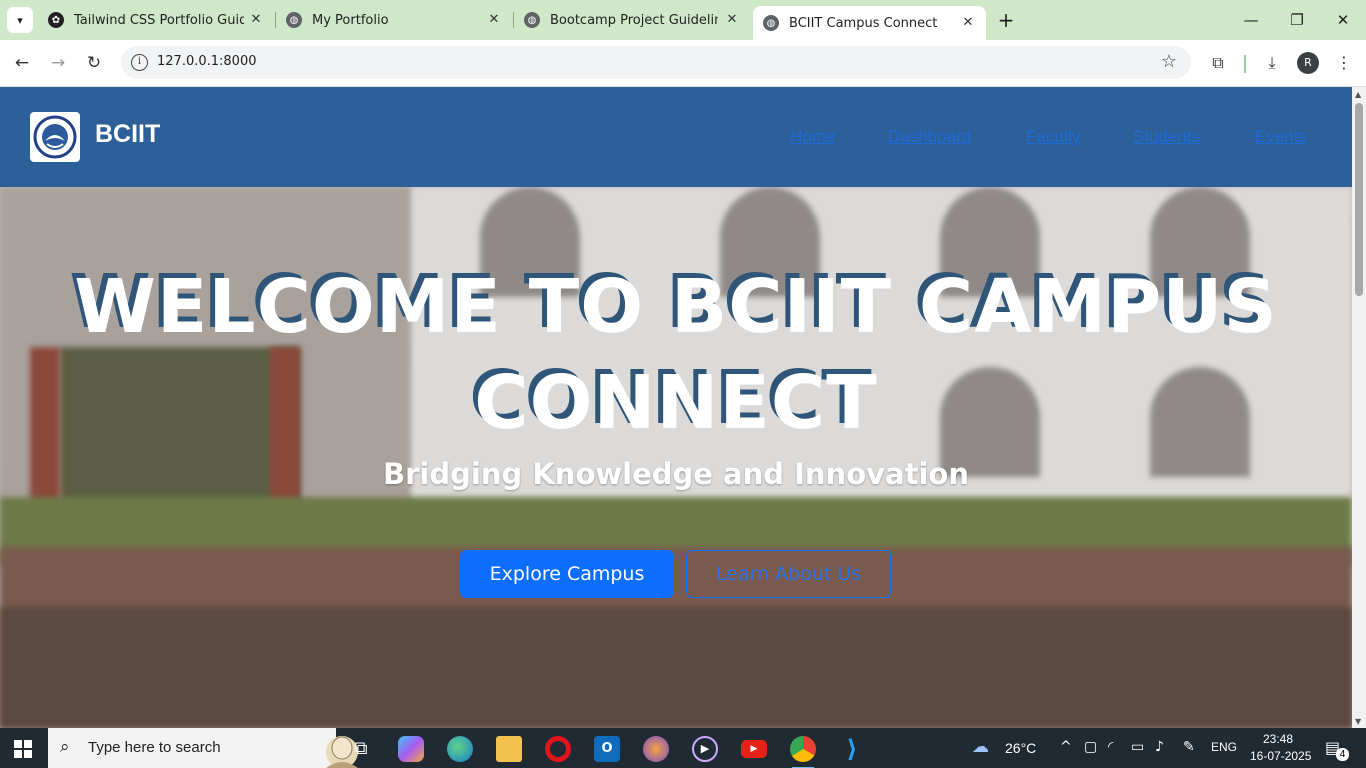  What do you see at coordinates (705, 749) in the screenshot?
I see `media-player-icon: ▶` at bounding box center [705, 749].